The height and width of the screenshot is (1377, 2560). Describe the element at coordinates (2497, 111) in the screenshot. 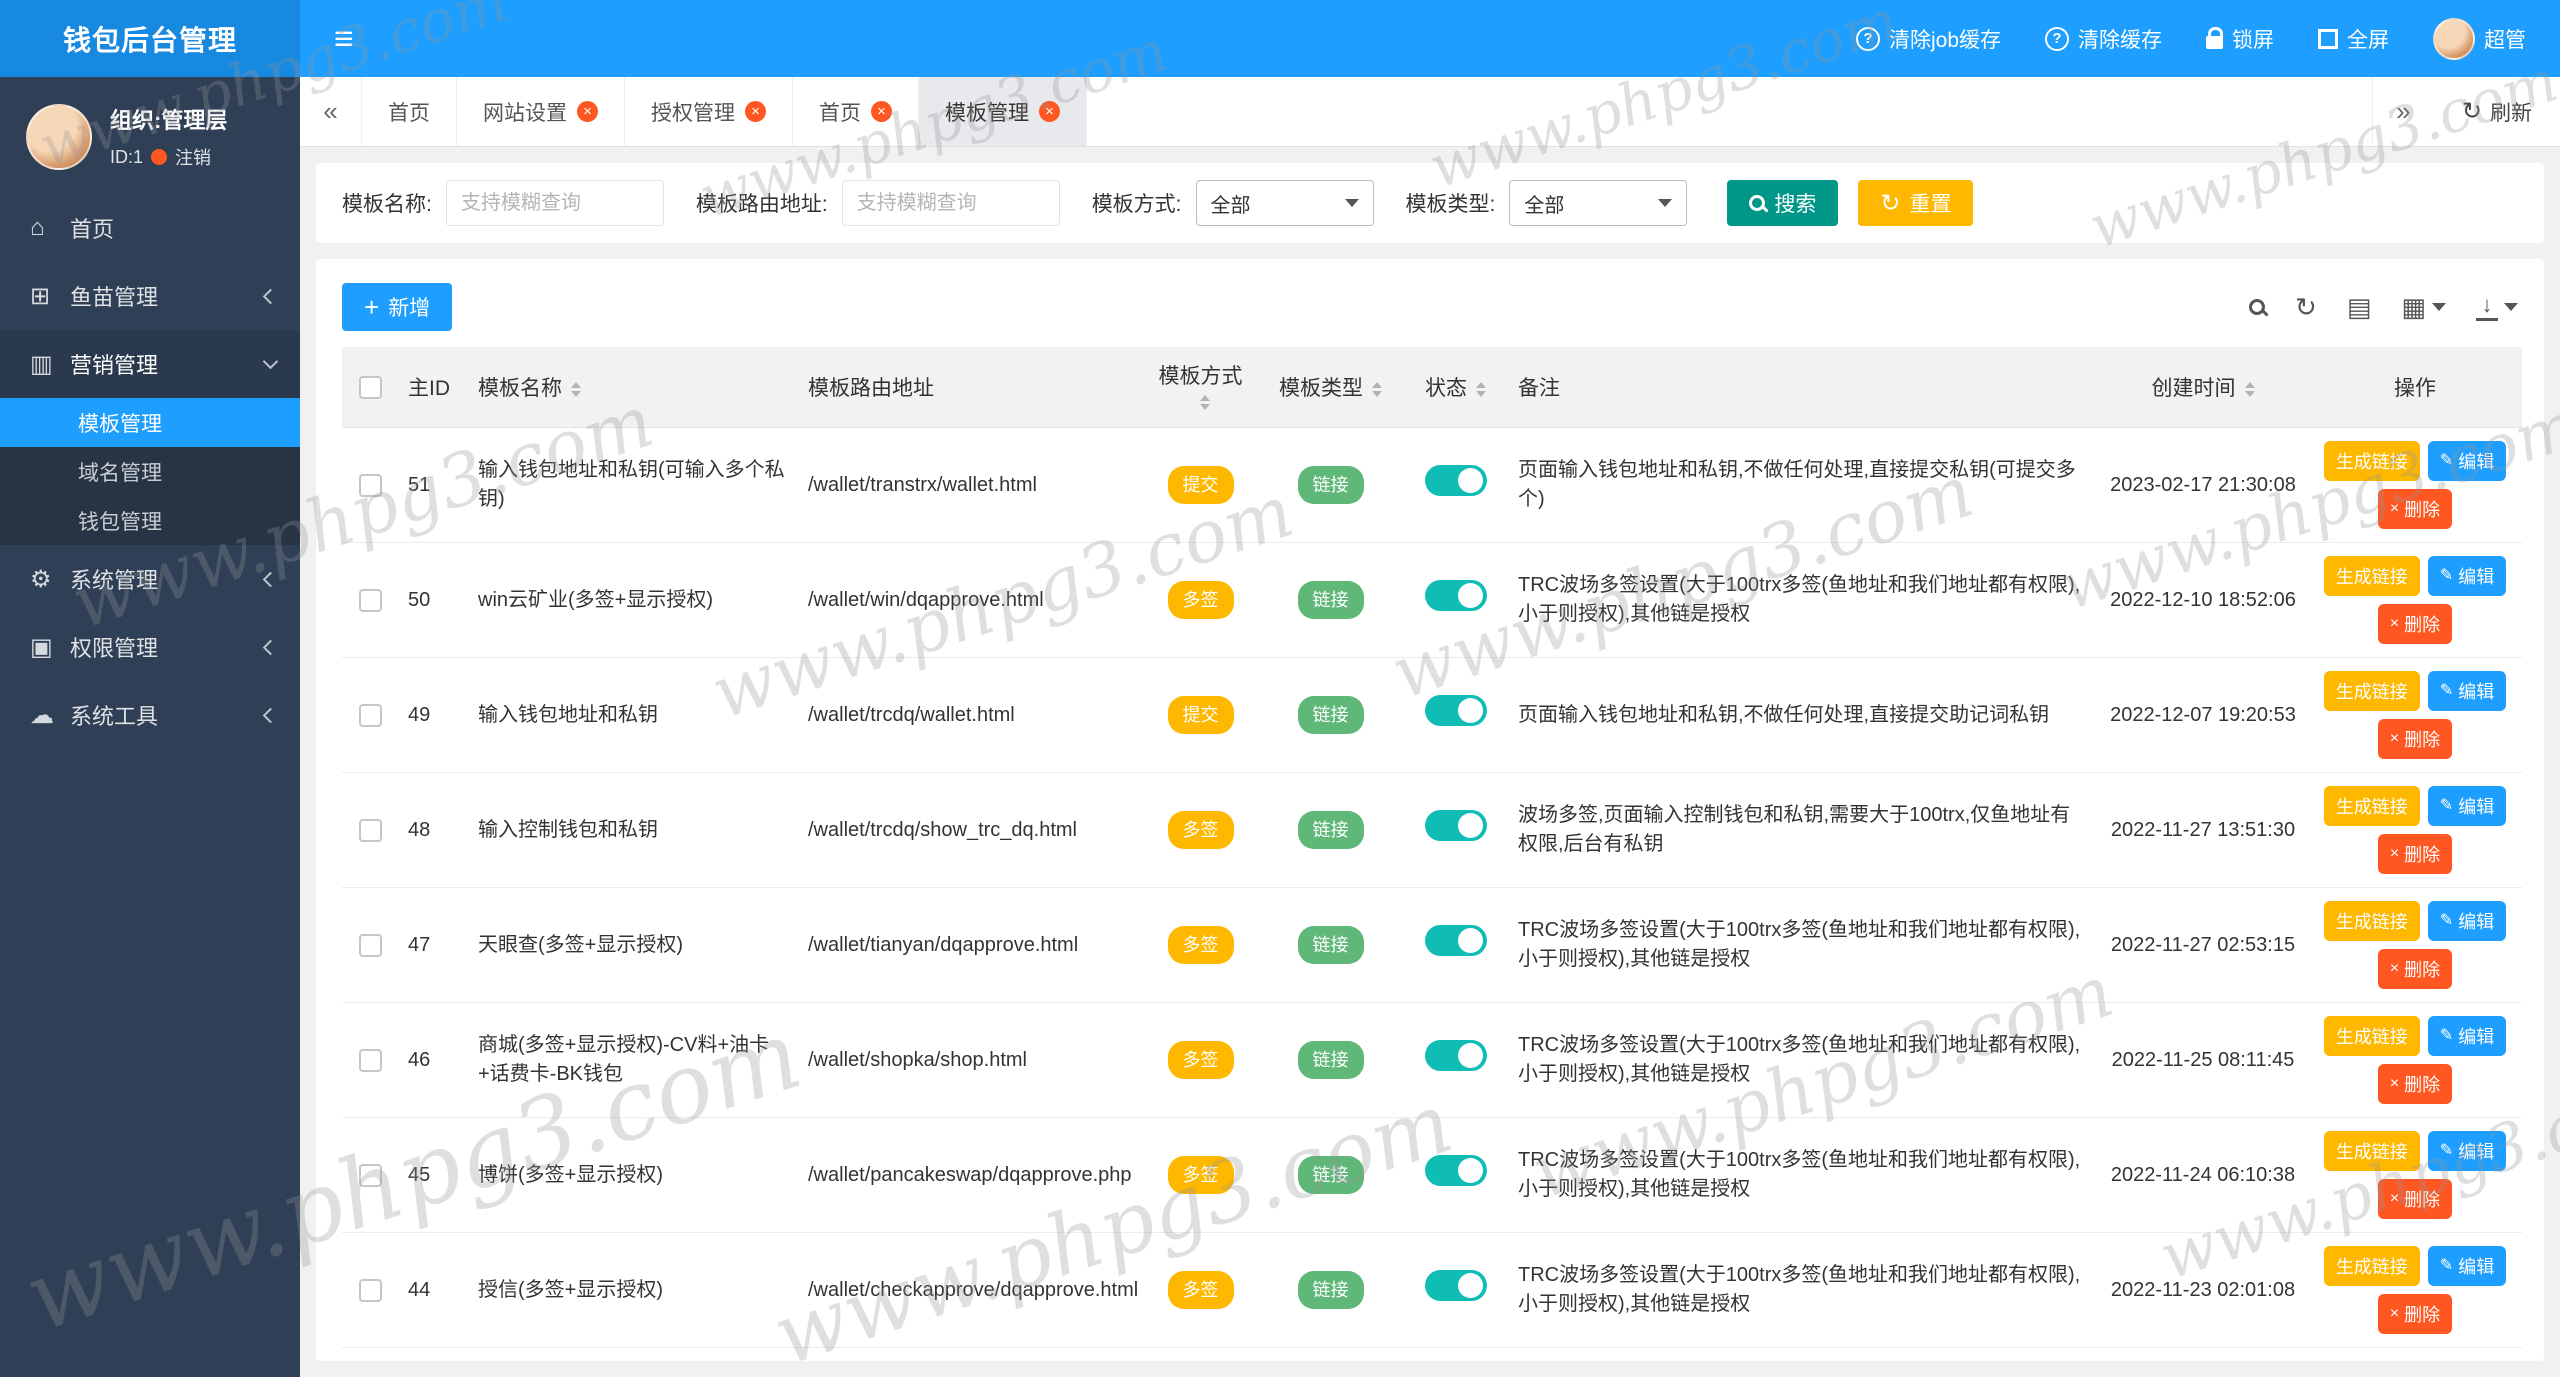

I see `refresh-tab-button: ↻ 刷新` at that location.